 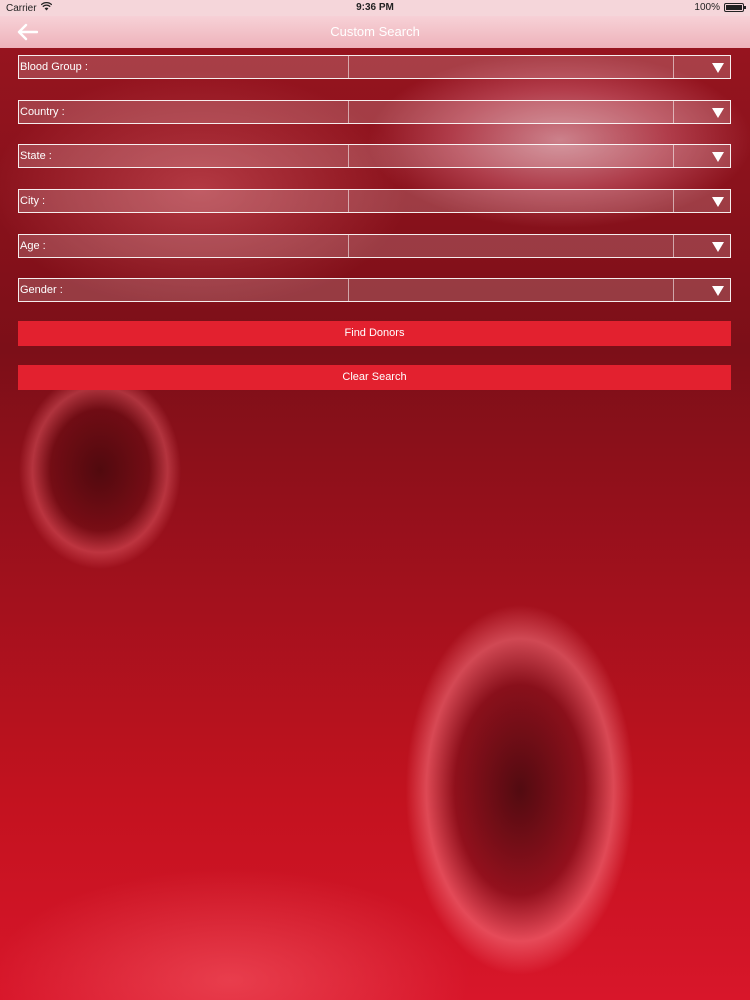 I want to click on page-title: Custom Search, so click(x=375, y=31).